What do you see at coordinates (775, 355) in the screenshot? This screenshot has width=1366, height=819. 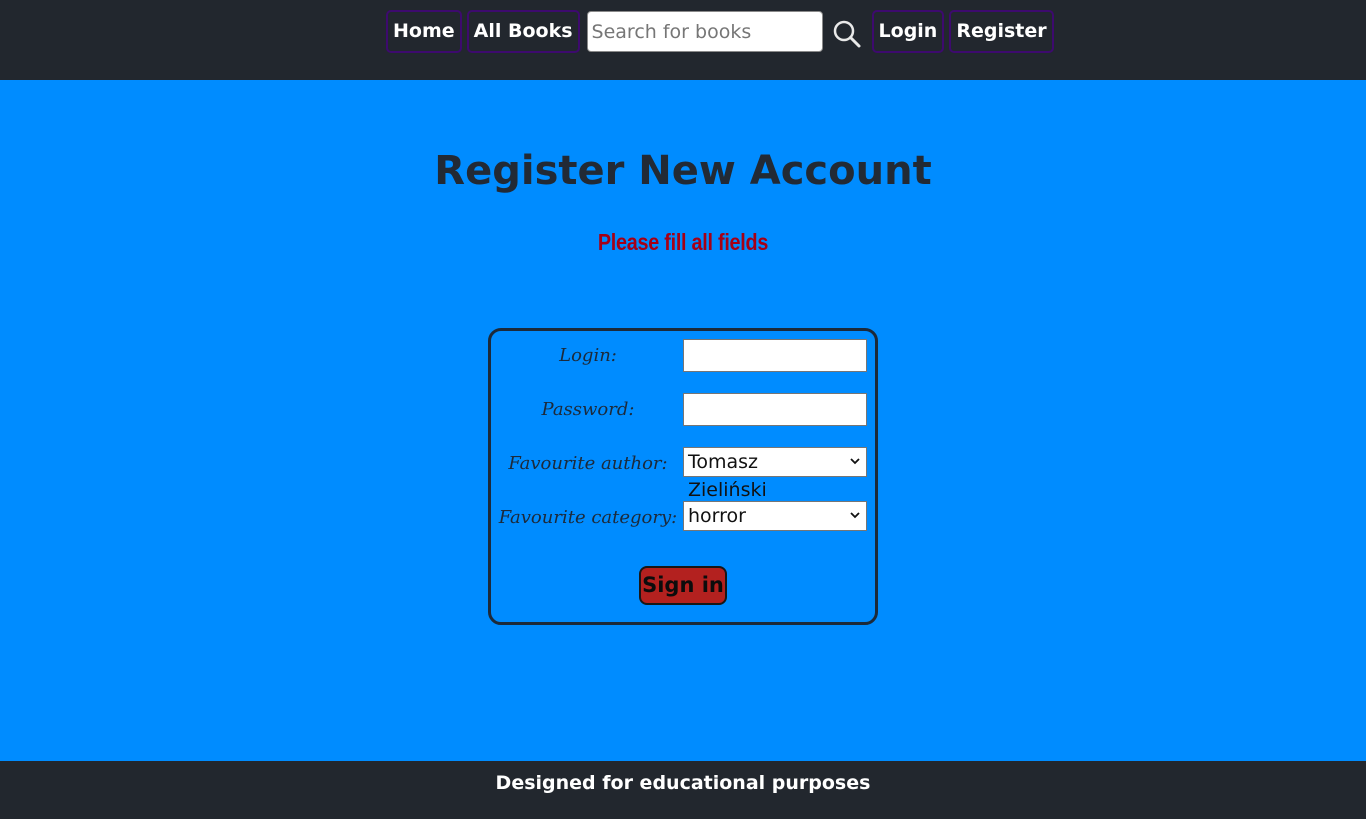 I see `login-input` at bounding box center [775, 355].